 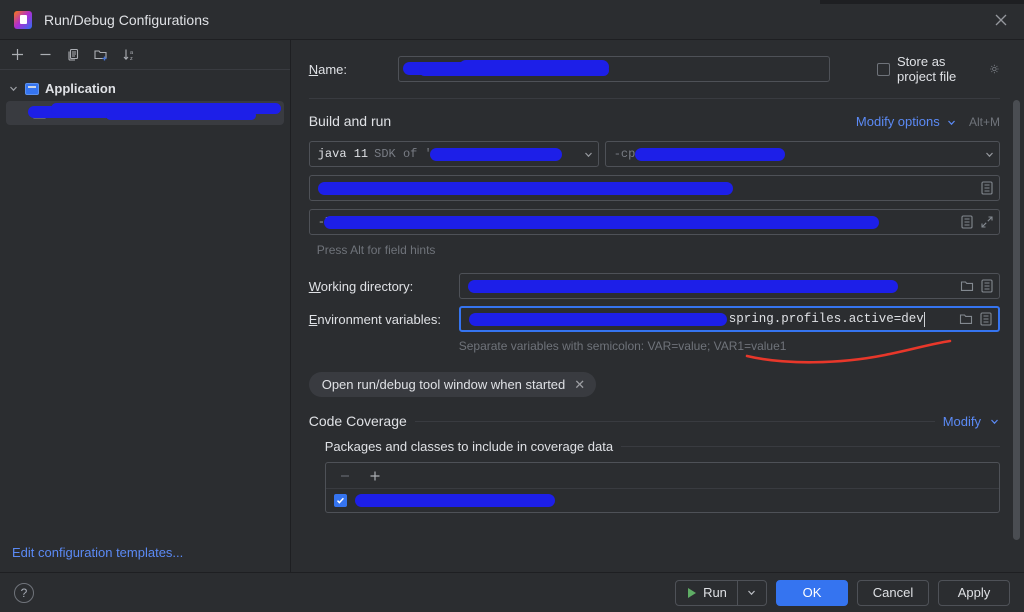 What do you see at coordinates (922, 2) in the screenshot?
I see `titlebar-strip` at bounding box center [922, 2].